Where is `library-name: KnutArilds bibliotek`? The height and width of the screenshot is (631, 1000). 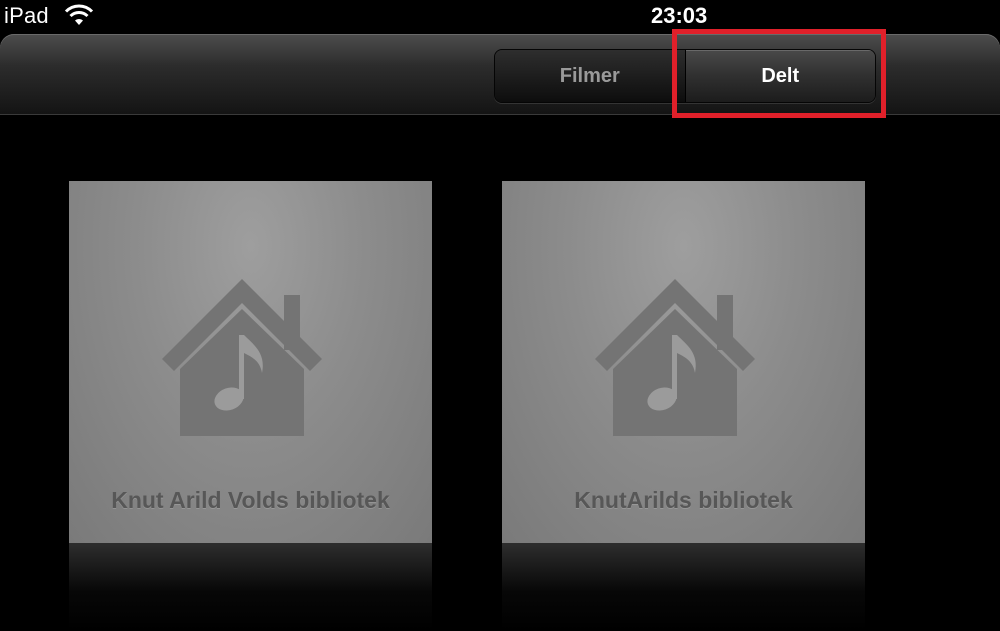
library-name: KnutArilds bibliotek is located at coordinates (683, 500).